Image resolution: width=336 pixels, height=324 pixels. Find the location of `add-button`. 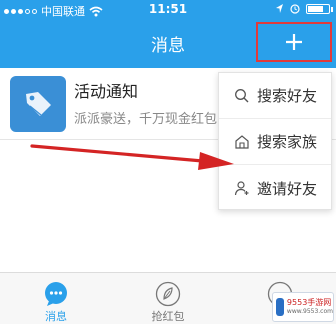

add-button is located at coordinates (294, 42).